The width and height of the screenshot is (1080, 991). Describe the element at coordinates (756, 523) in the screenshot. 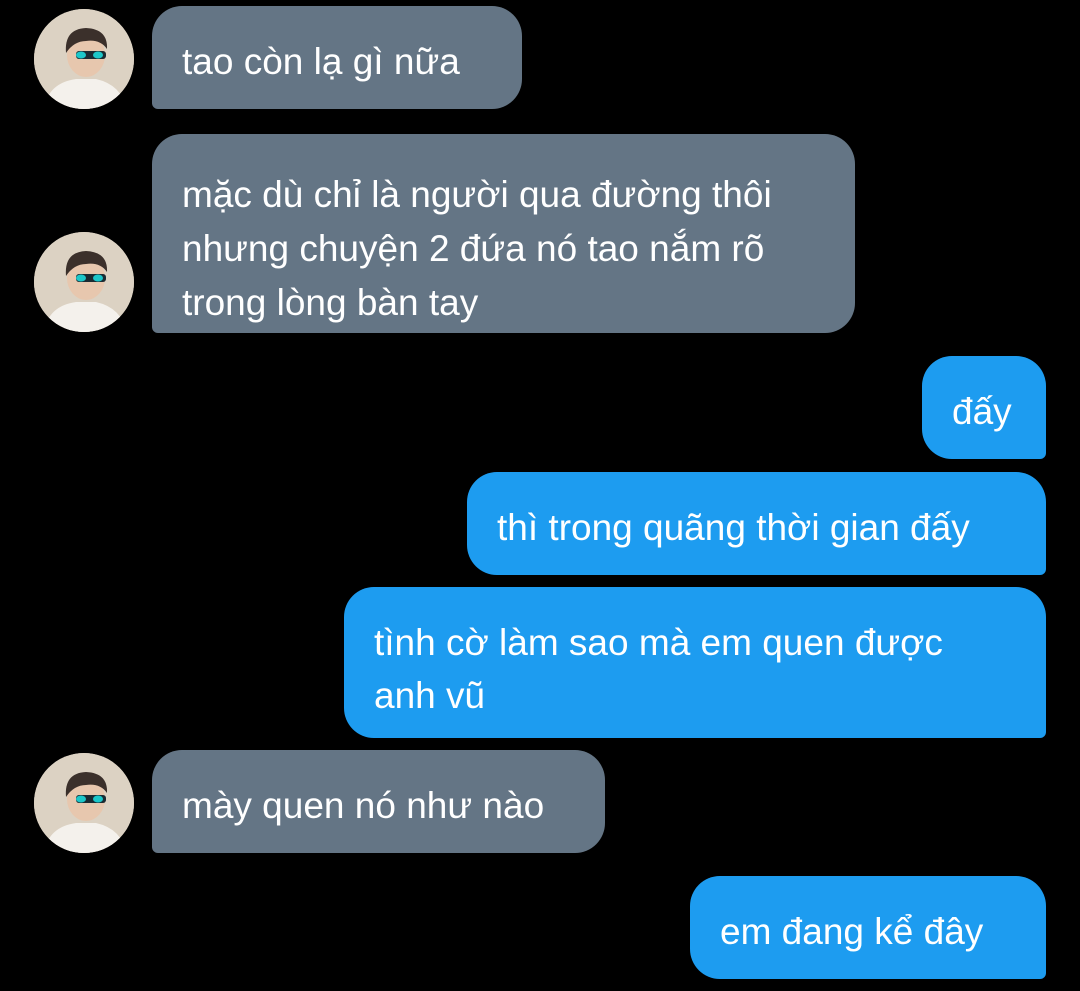

I see `sent-message: thì trong quãng thời gian đấy` at that location.